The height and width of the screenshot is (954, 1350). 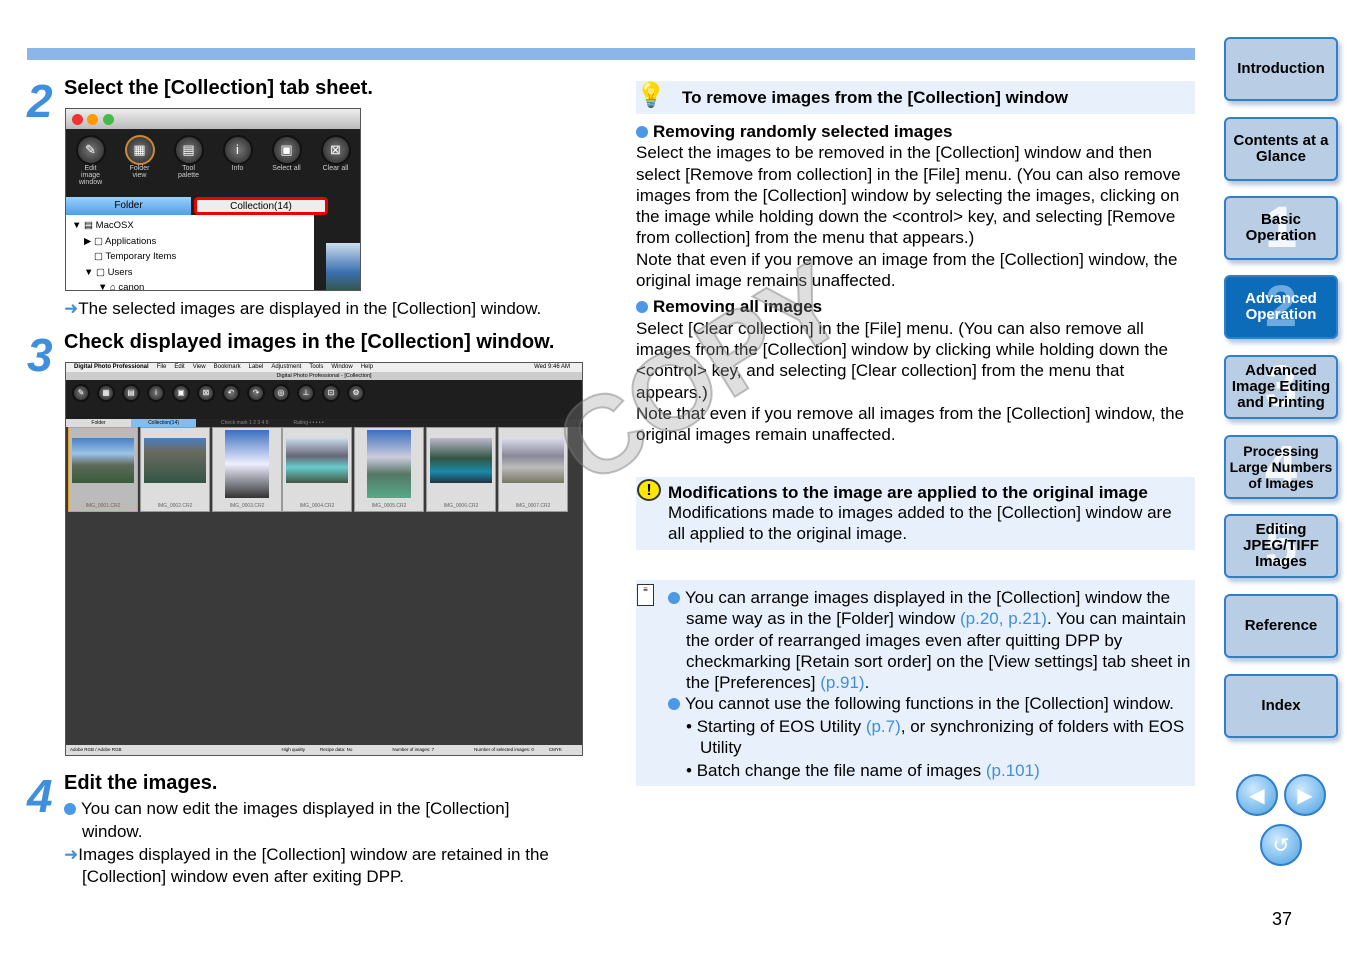 What do you see at coordinates (139, 150) in the screenshot?
I see `folder-view-icon: ▦` at bounding box center [139, 150].